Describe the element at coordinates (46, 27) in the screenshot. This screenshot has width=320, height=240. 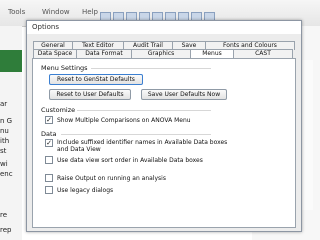
I see `dialog-title: Options` at that location.